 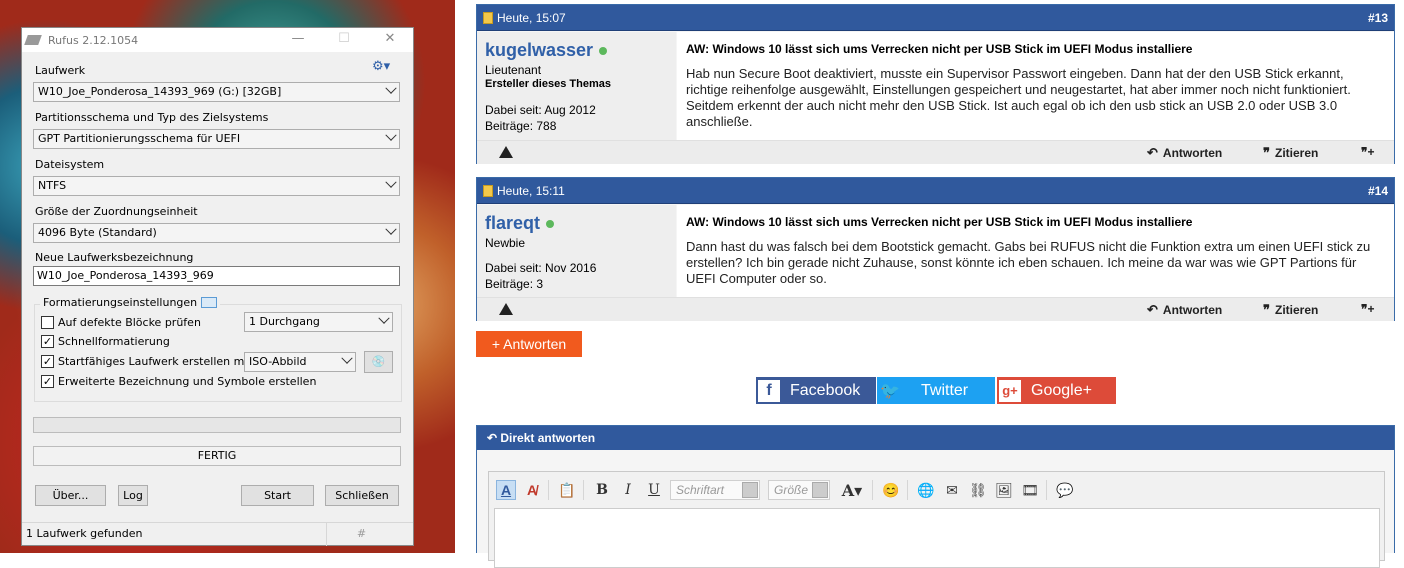 What do you see at coordinates (602, 490) in the screenshot?
I see `bold-icon: B` at bounding box center [602, 490].